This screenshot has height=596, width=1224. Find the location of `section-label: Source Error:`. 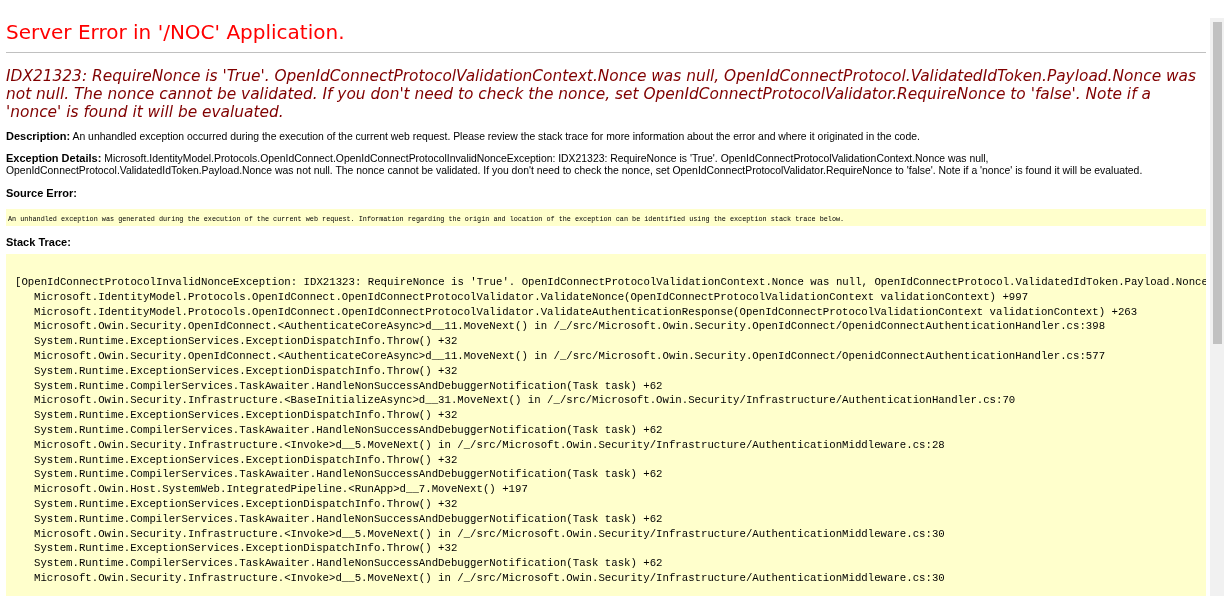

section-label: Source Error: is located at coordinates (42, 193).